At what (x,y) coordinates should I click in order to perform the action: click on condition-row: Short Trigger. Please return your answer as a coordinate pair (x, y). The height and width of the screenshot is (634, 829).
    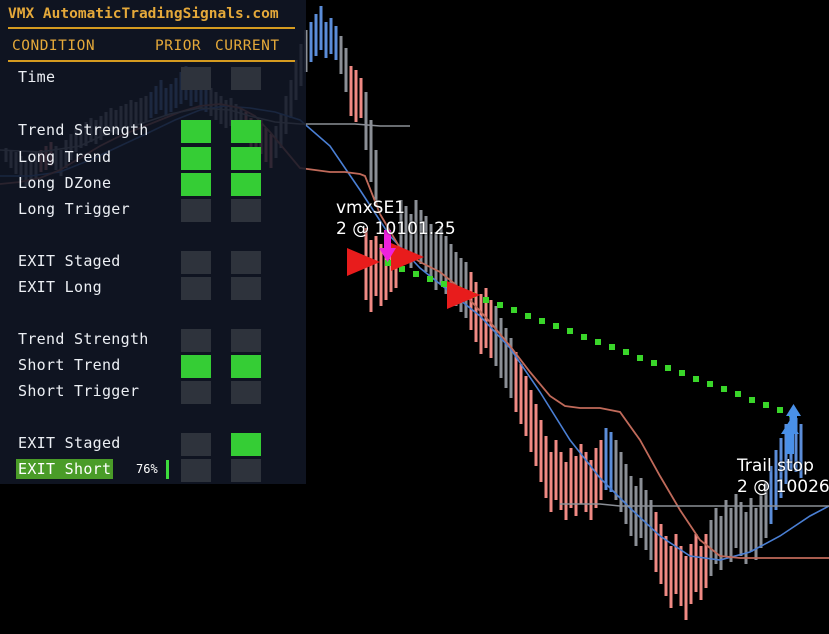
    Looking at the image, I should click on (153, 392).